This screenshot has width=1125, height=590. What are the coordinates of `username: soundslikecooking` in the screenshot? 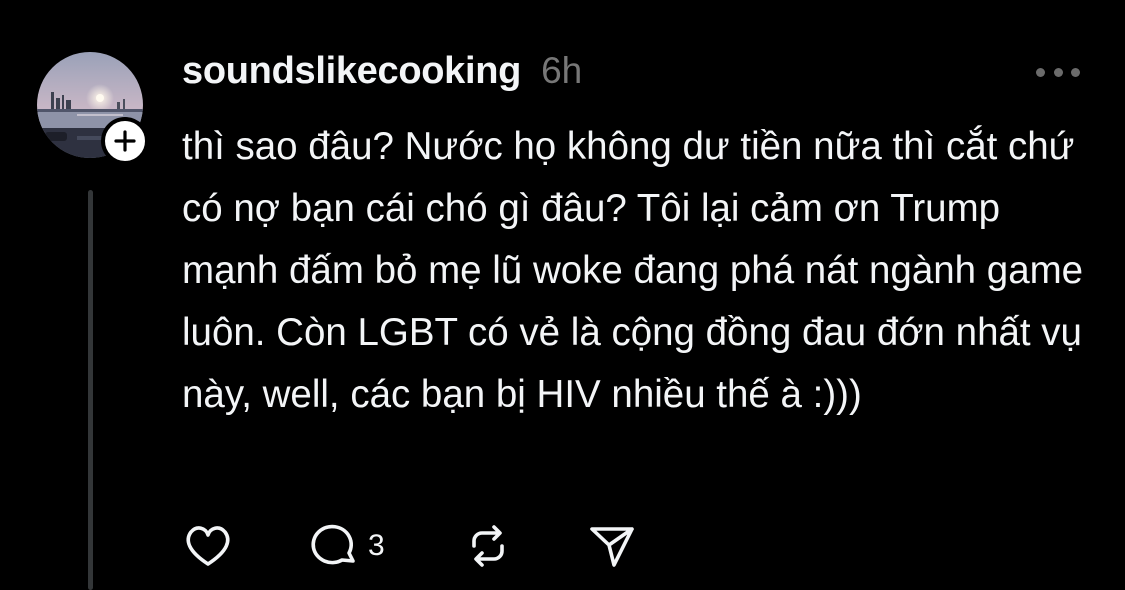 It's located at (351, 71).